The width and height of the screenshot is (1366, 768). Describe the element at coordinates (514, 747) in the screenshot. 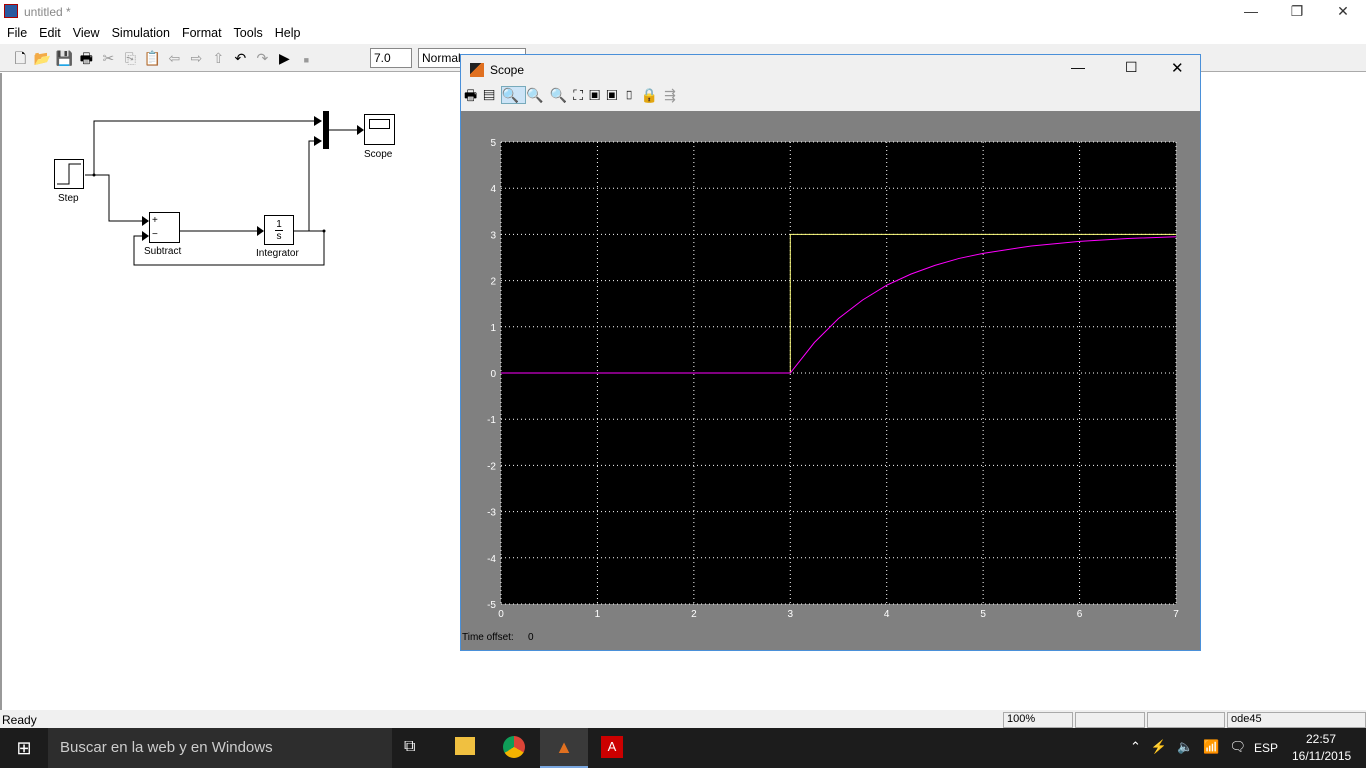

I see `chrome-icon` at that location.